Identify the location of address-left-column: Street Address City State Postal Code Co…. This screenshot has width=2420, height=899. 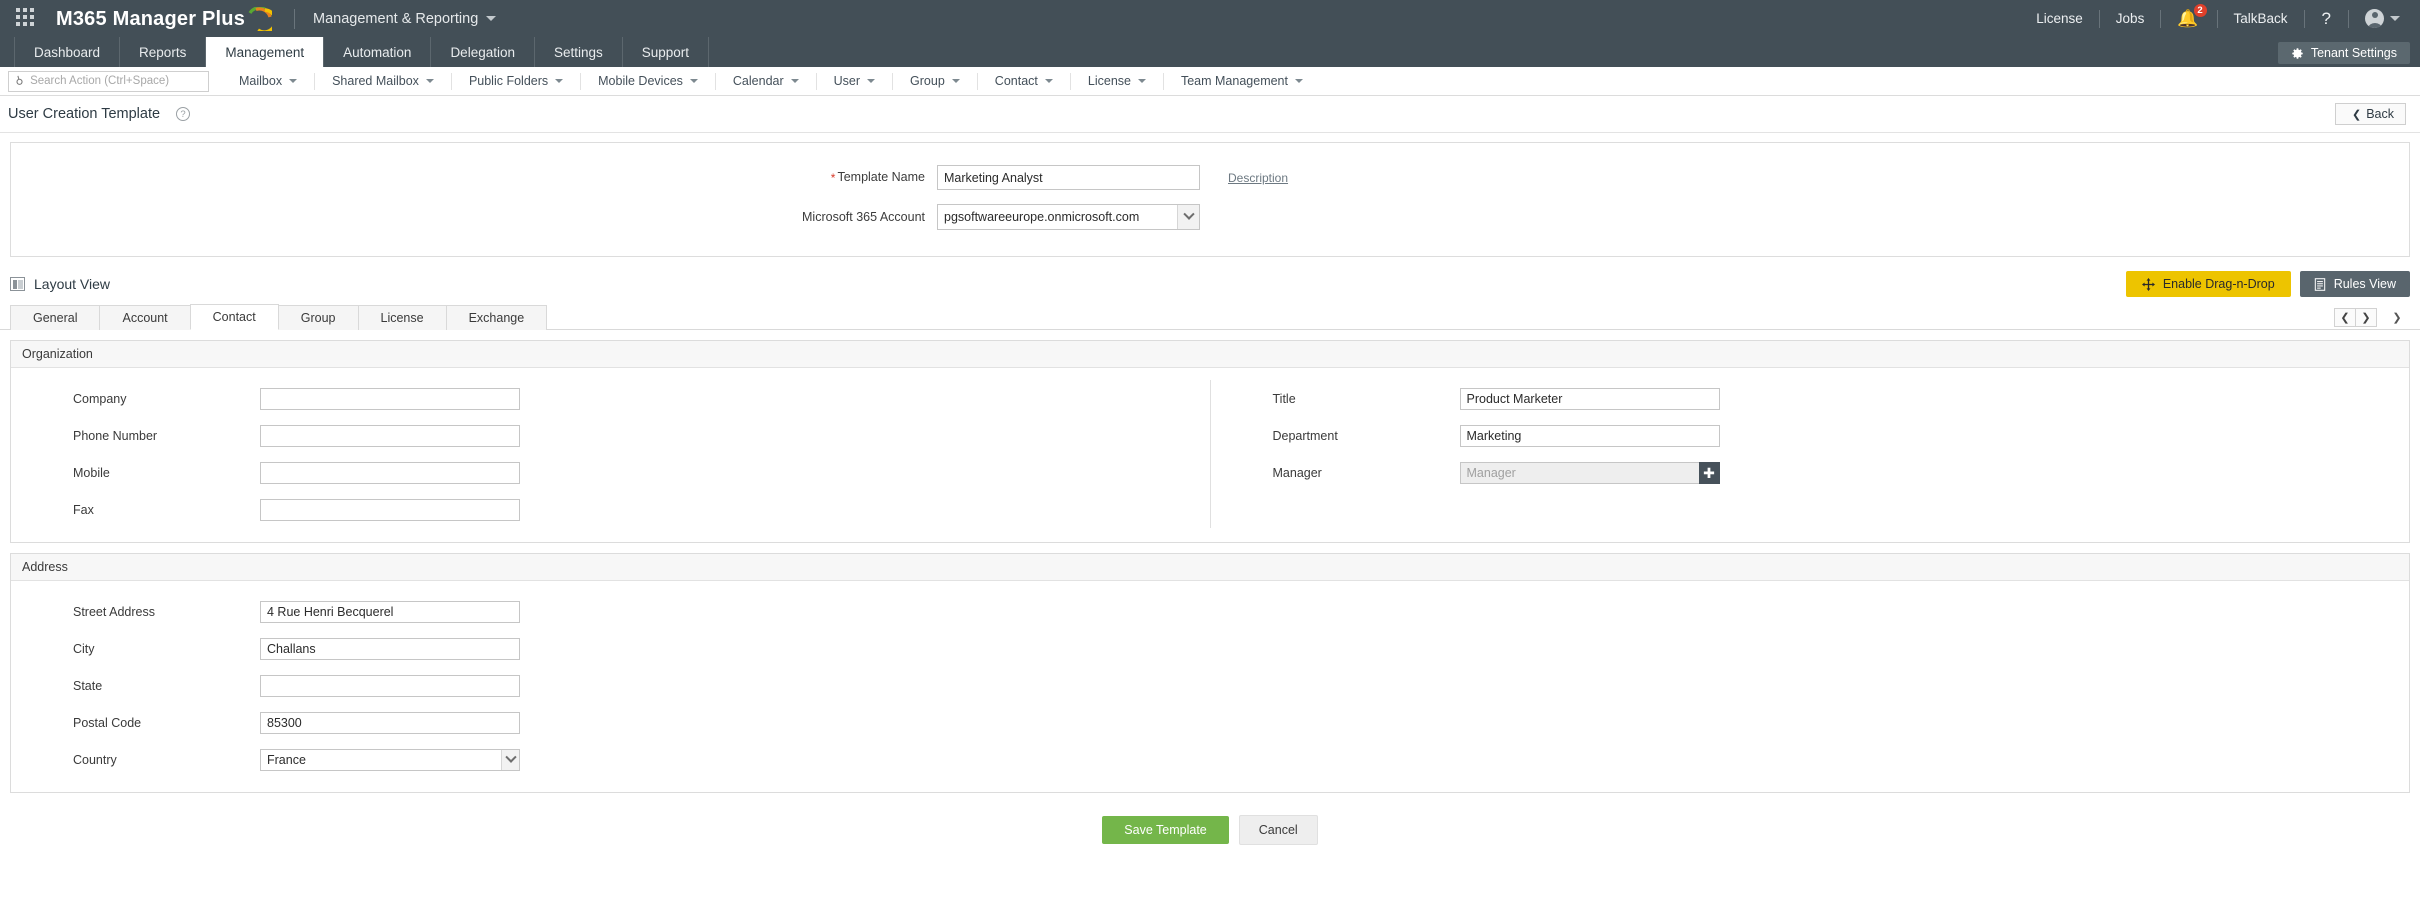
(610, 685).